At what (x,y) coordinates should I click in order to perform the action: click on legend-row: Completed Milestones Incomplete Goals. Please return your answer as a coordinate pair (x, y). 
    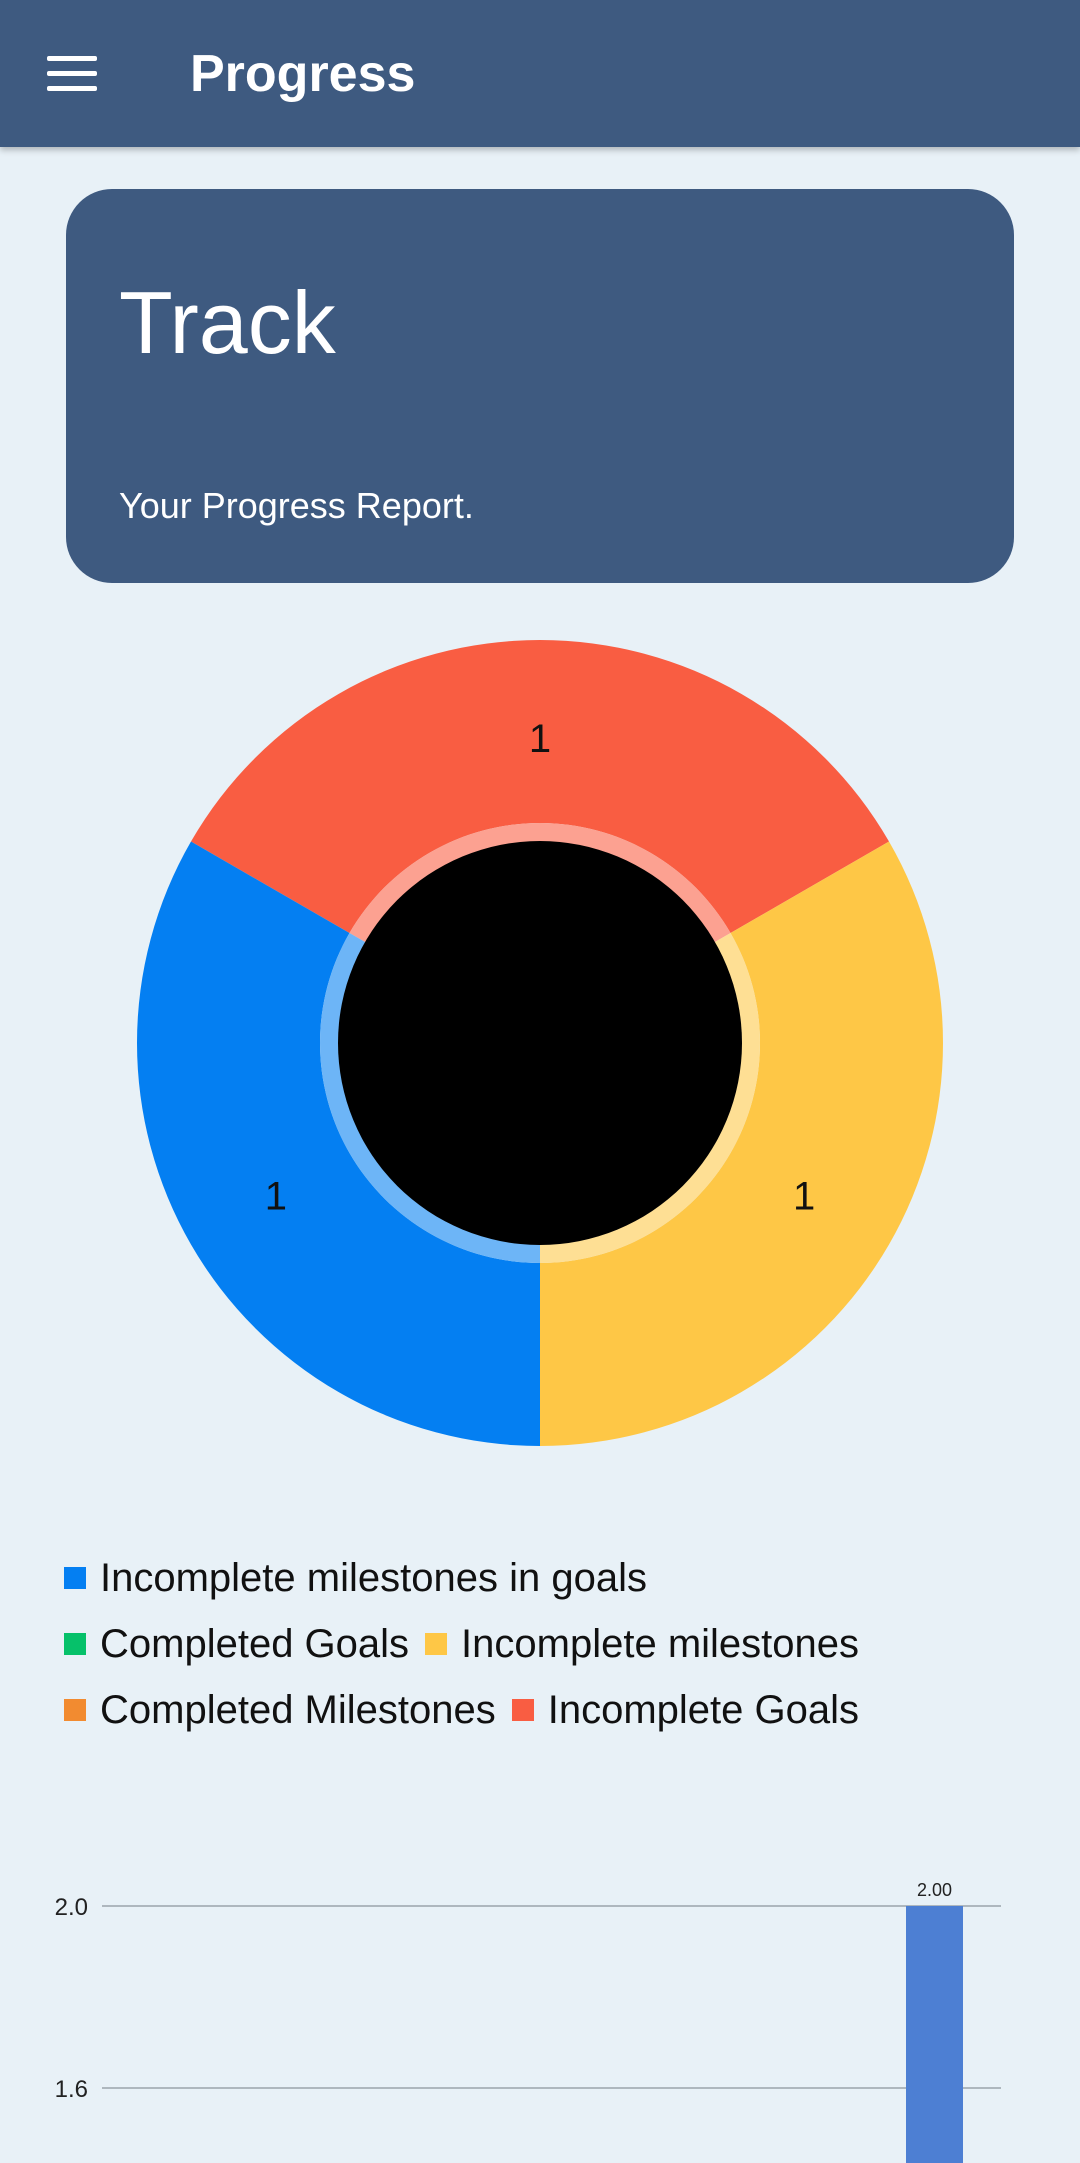
    Looking at the image, I should click on (542, 1710).